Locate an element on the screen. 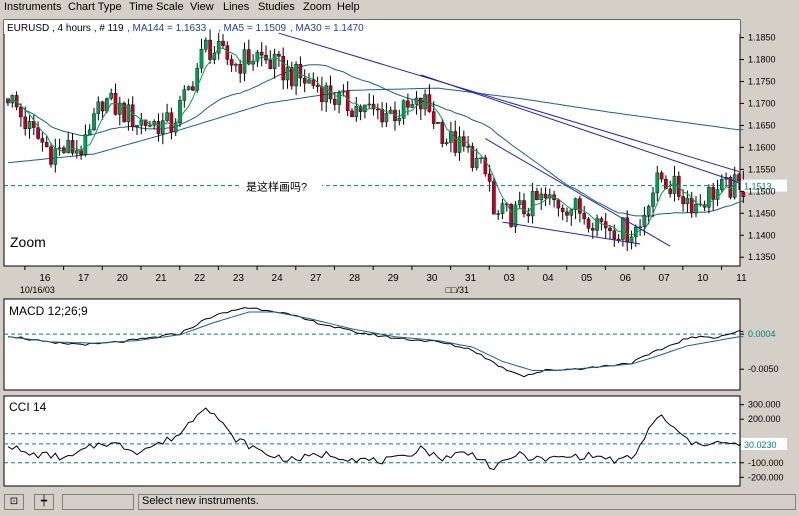 This screenshot has height=516, width=799. price-y-tick-label: 1.1400 is located at coordinates (762, 235).